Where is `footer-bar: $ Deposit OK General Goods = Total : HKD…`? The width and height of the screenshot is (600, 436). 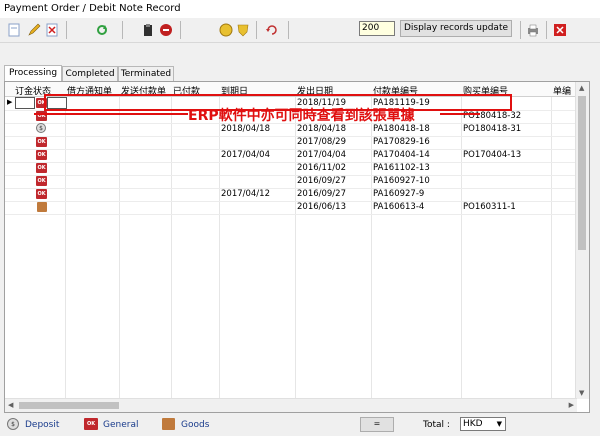 footer-bar: $ Deposit OK General Goods = Total : HKD… is located at coordinates (300, 425).